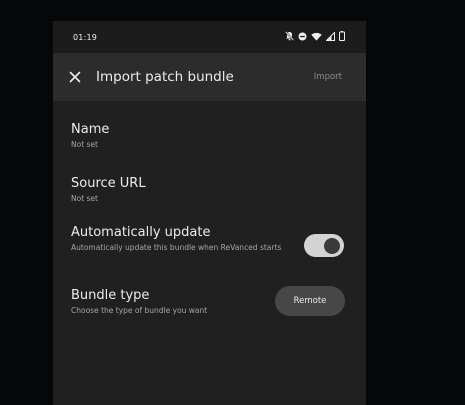 The height and width of the screenshot is (405, 465). I want to click on close-button, so click(75, 77).